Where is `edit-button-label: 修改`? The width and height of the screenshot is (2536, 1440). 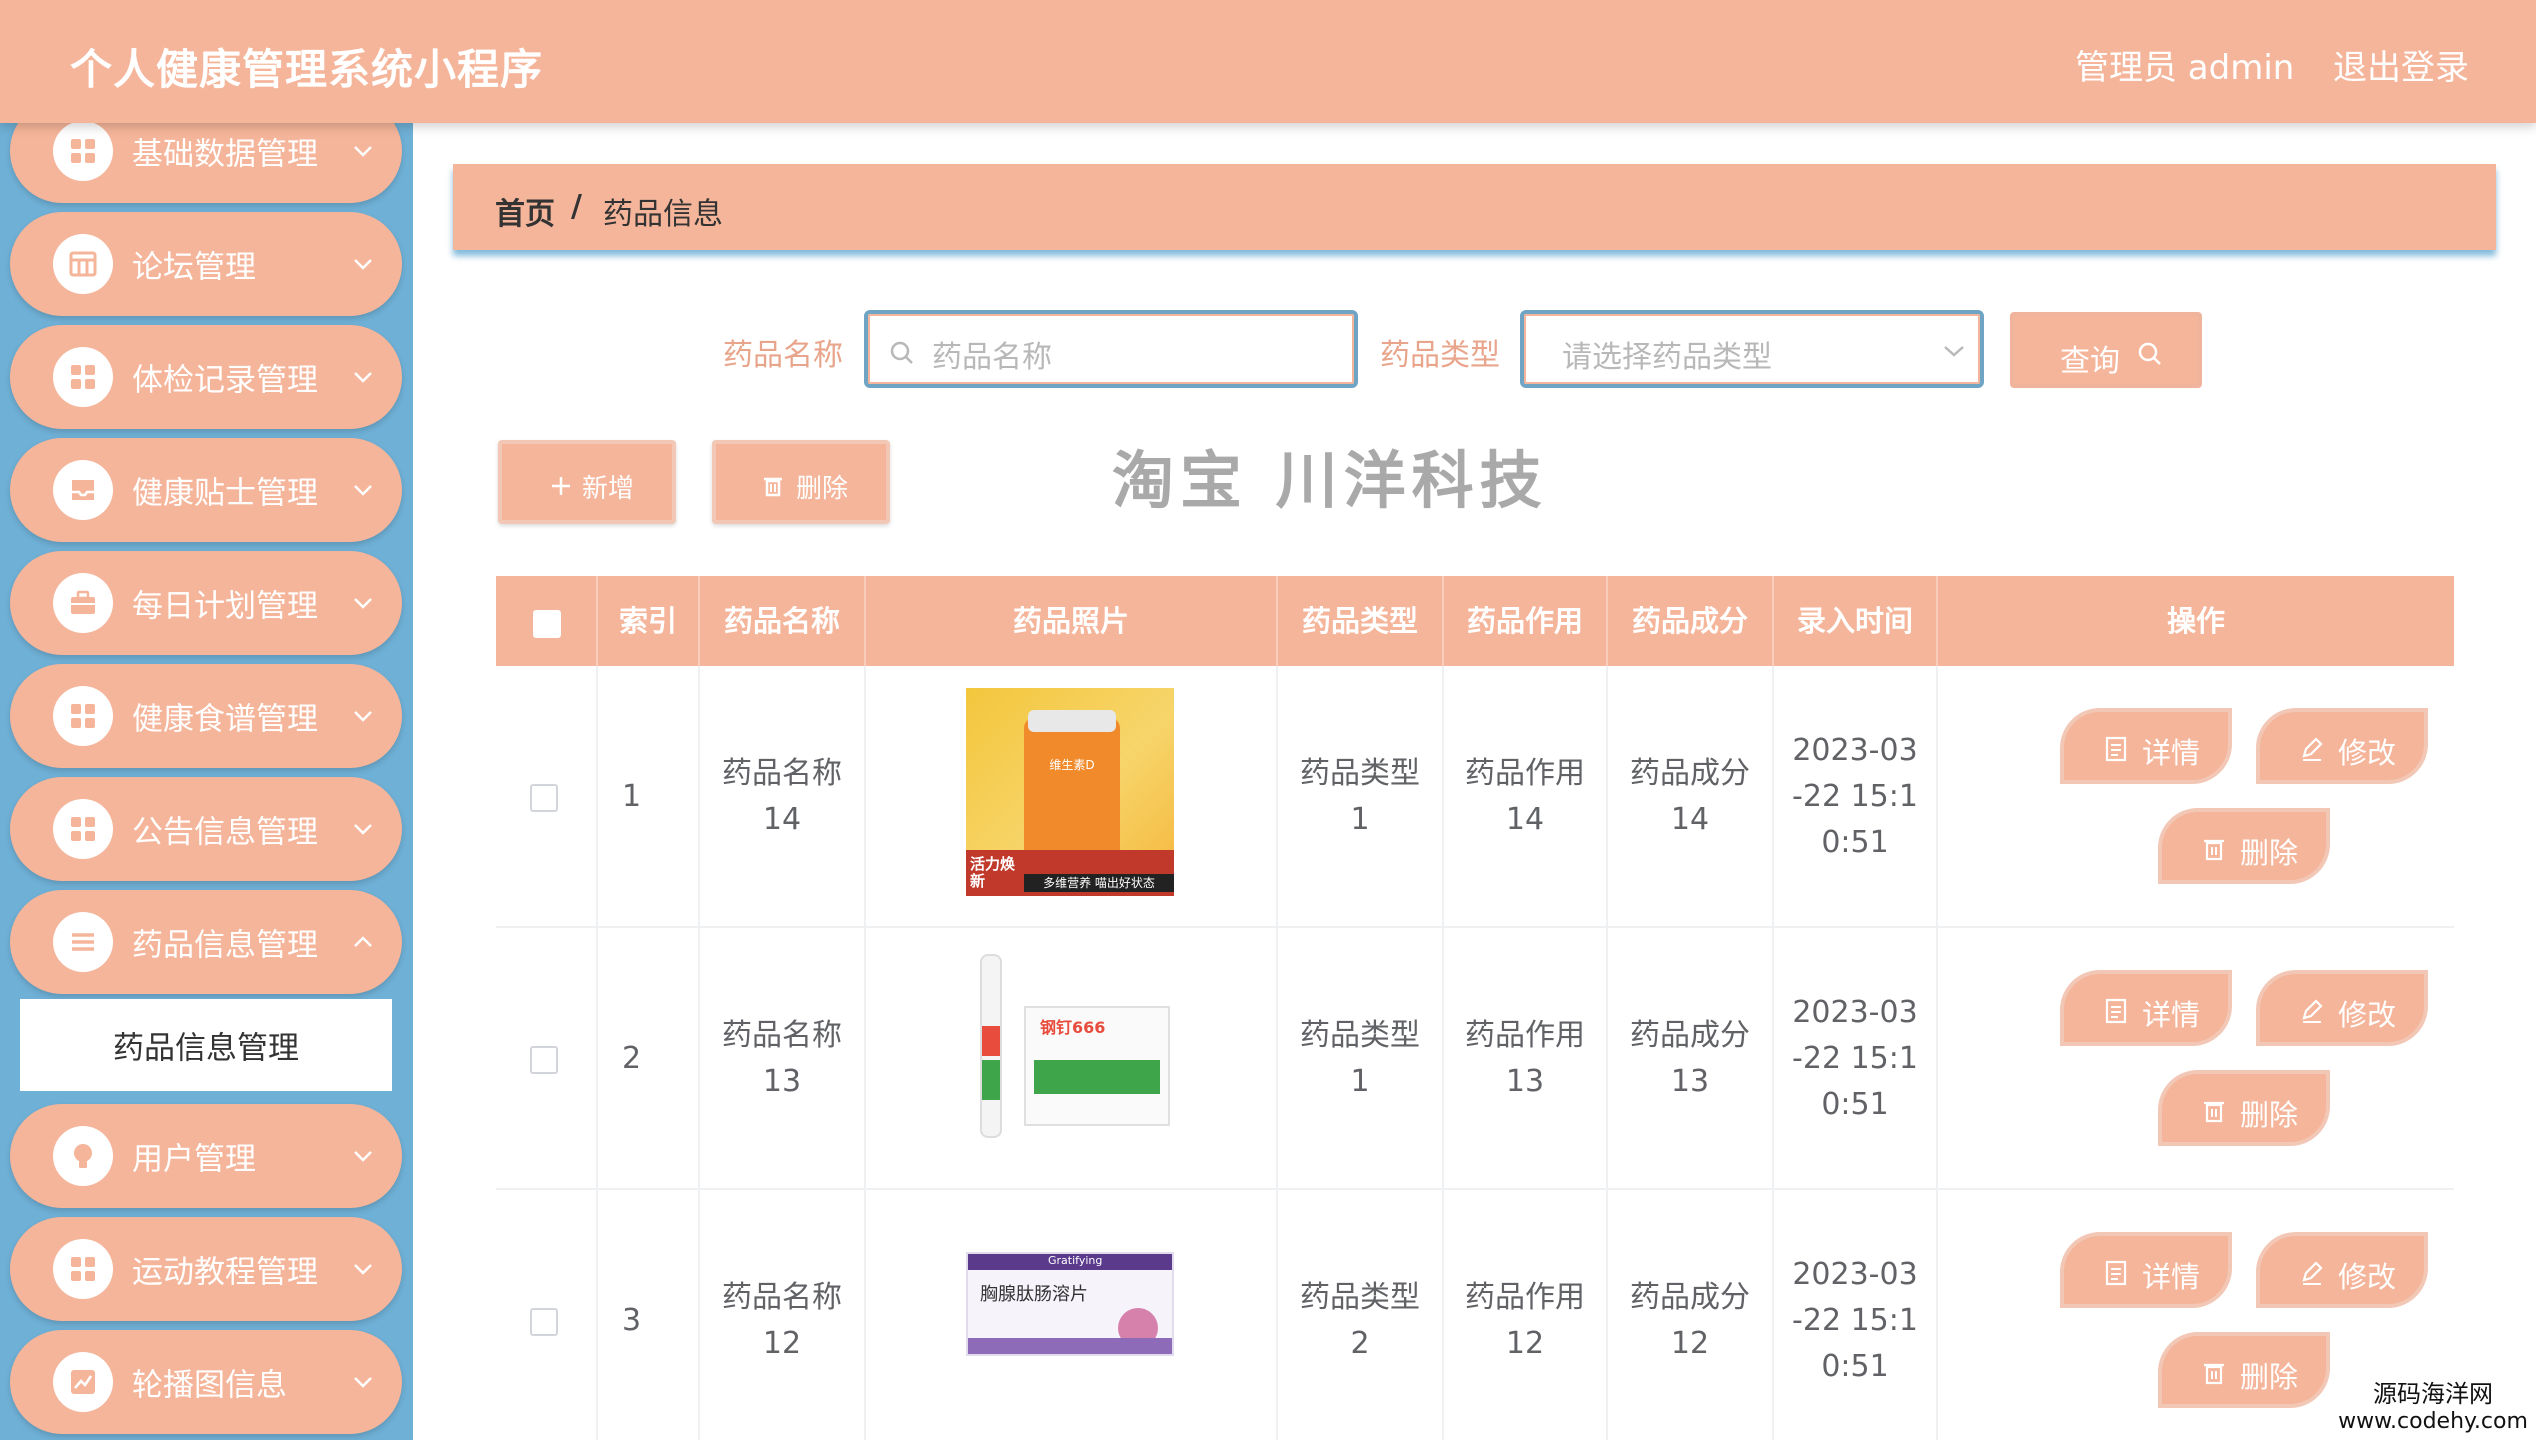 edit-button-label: 修改 is located at coordinates (2367, 1015).